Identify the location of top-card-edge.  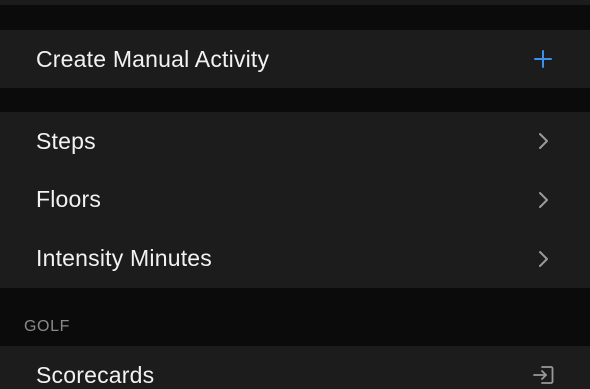
(295, 2).